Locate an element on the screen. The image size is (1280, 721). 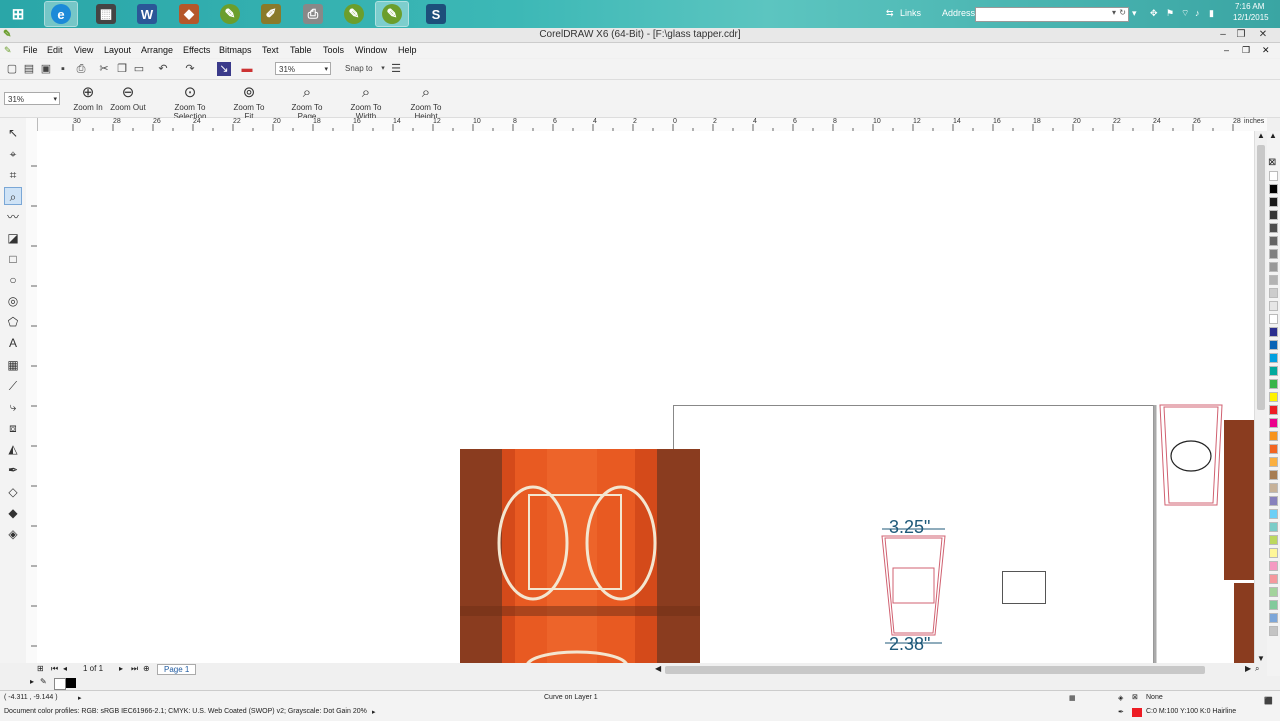
zoom-level-combo: 31% ▾ is located at coordinates (303, 68).